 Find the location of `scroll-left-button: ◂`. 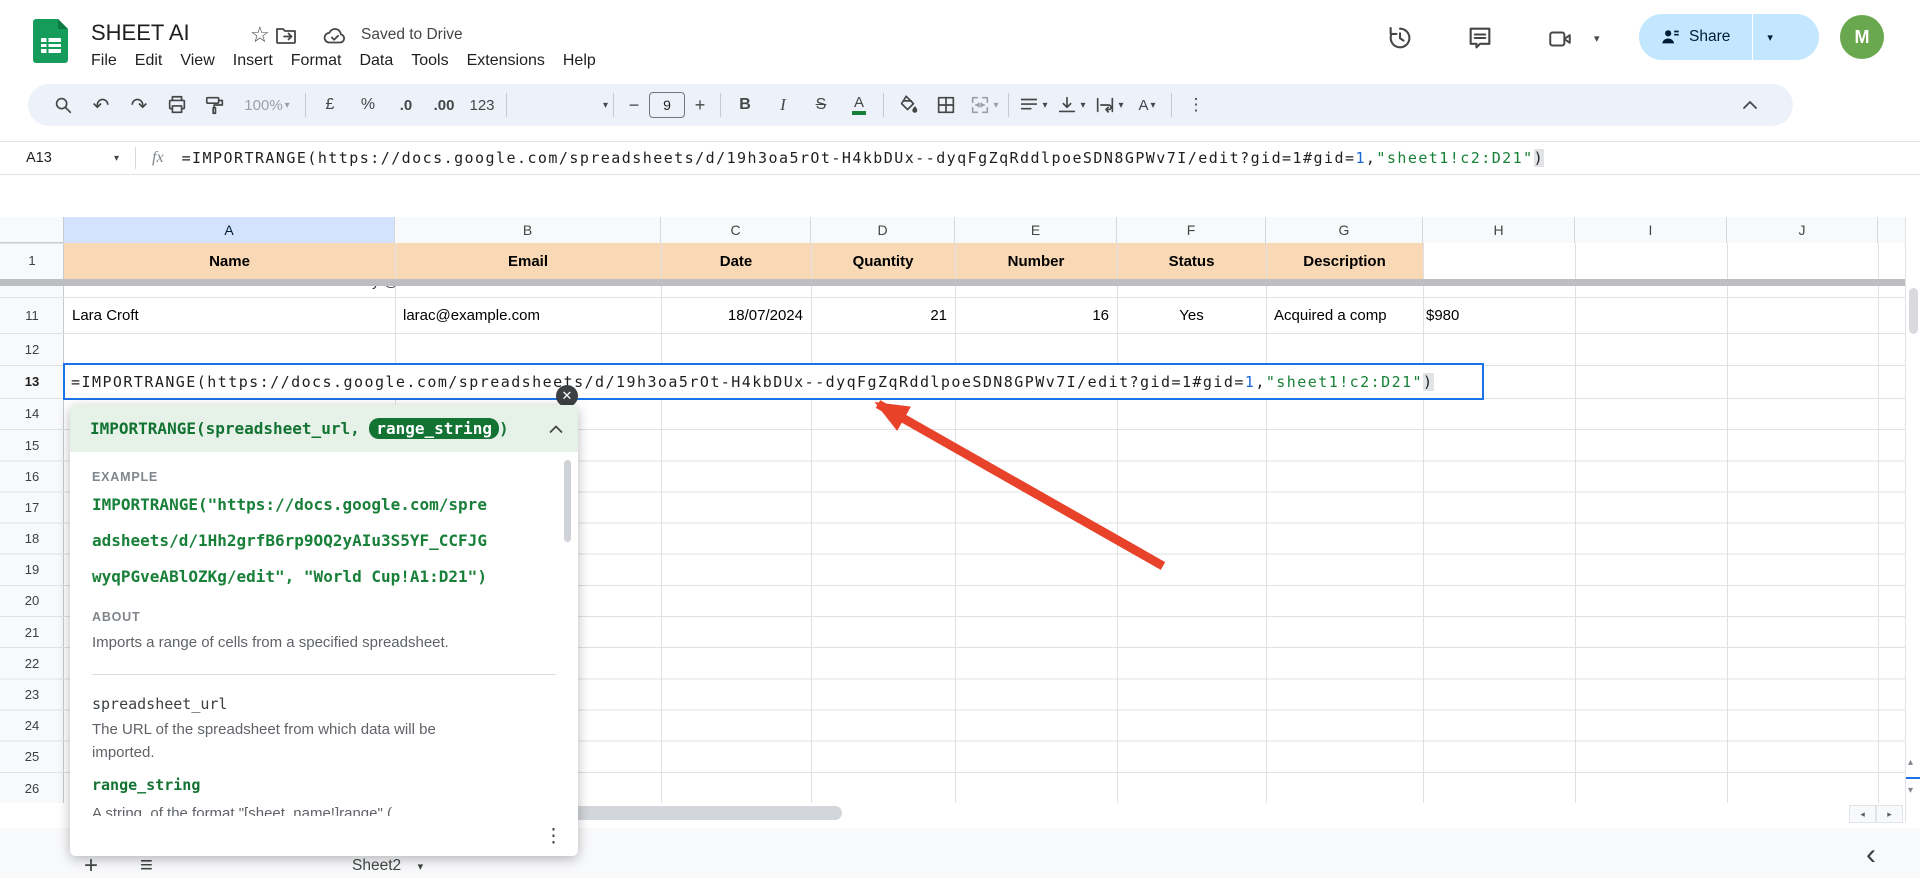

scroll-left-button: ◂ is located at coordinates (1862, 814).